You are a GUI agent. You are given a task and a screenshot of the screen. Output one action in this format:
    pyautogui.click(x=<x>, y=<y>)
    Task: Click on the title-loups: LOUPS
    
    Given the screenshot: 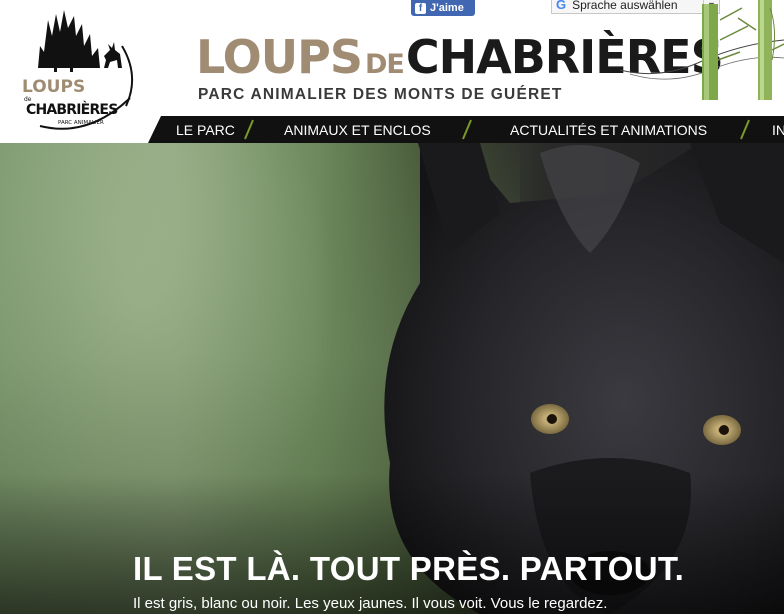 What is the action you would take?
    pyautogui.click(x=279, y=57)
    